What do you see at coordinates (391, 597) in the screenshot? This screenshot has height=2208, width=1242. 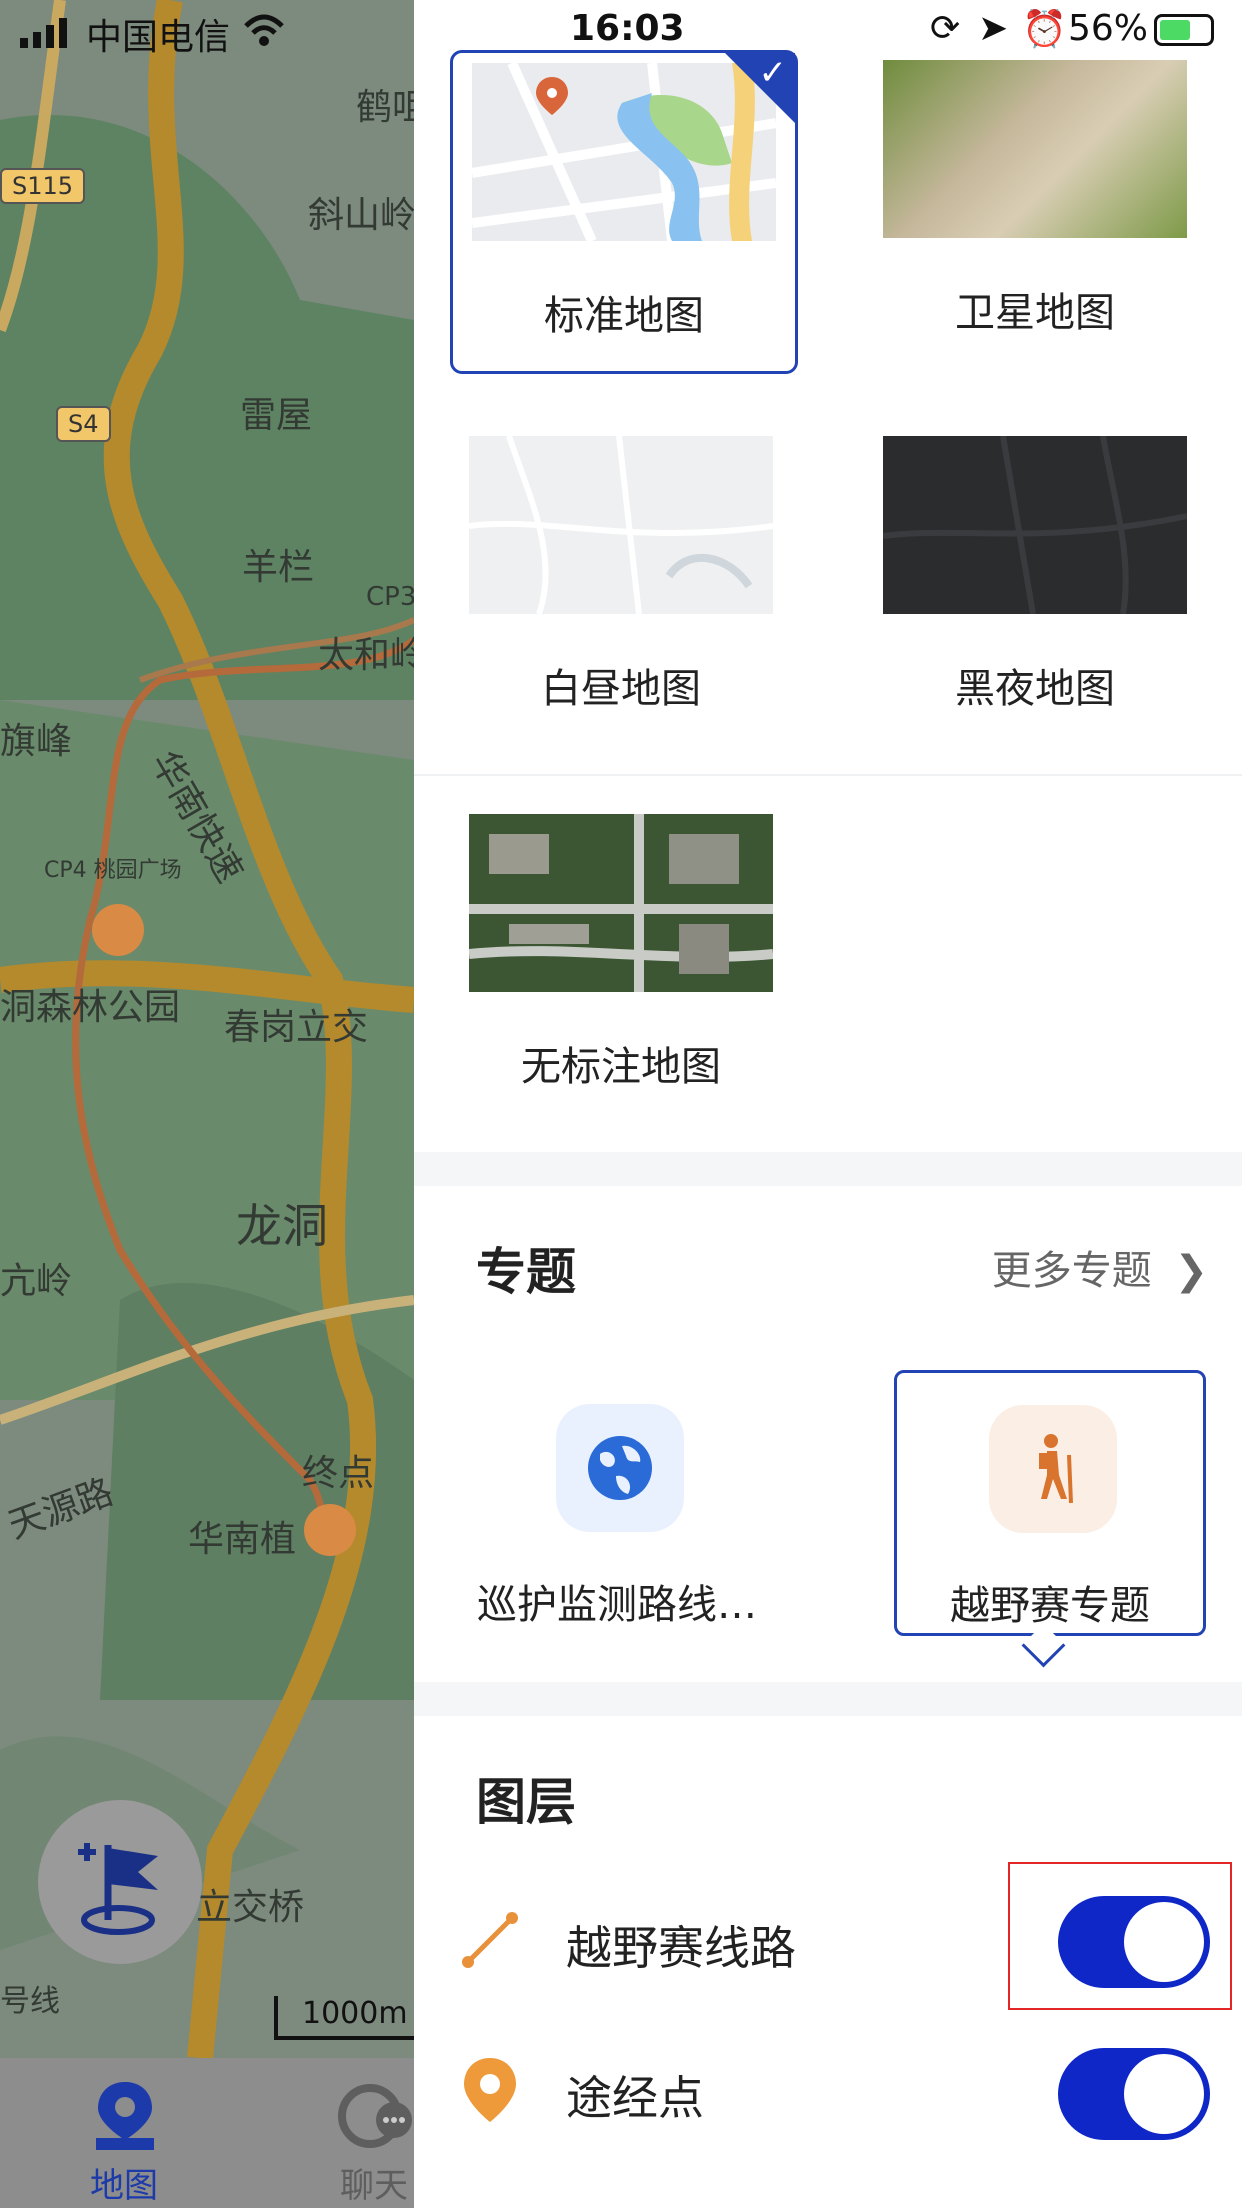 I see `map-label: CP3` at bounding box center [391, 597].